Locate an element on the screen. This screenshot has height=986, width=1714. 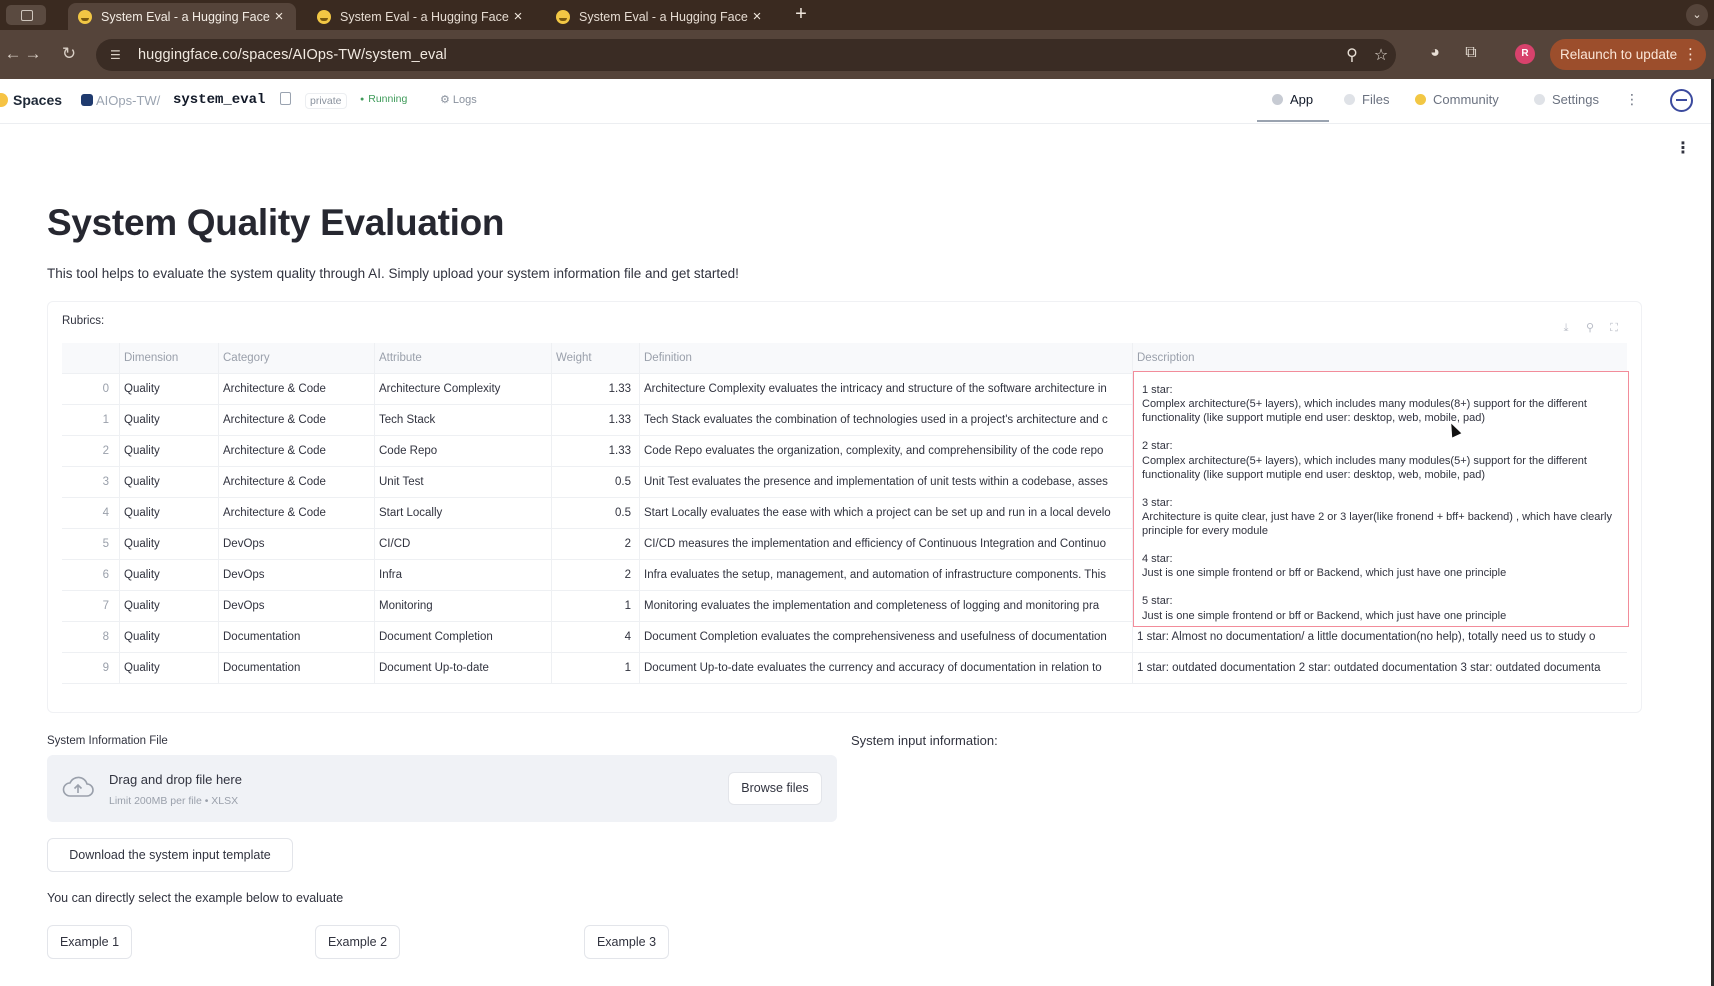
example-3-button: Example 3 is located at coordinates (626, 942).